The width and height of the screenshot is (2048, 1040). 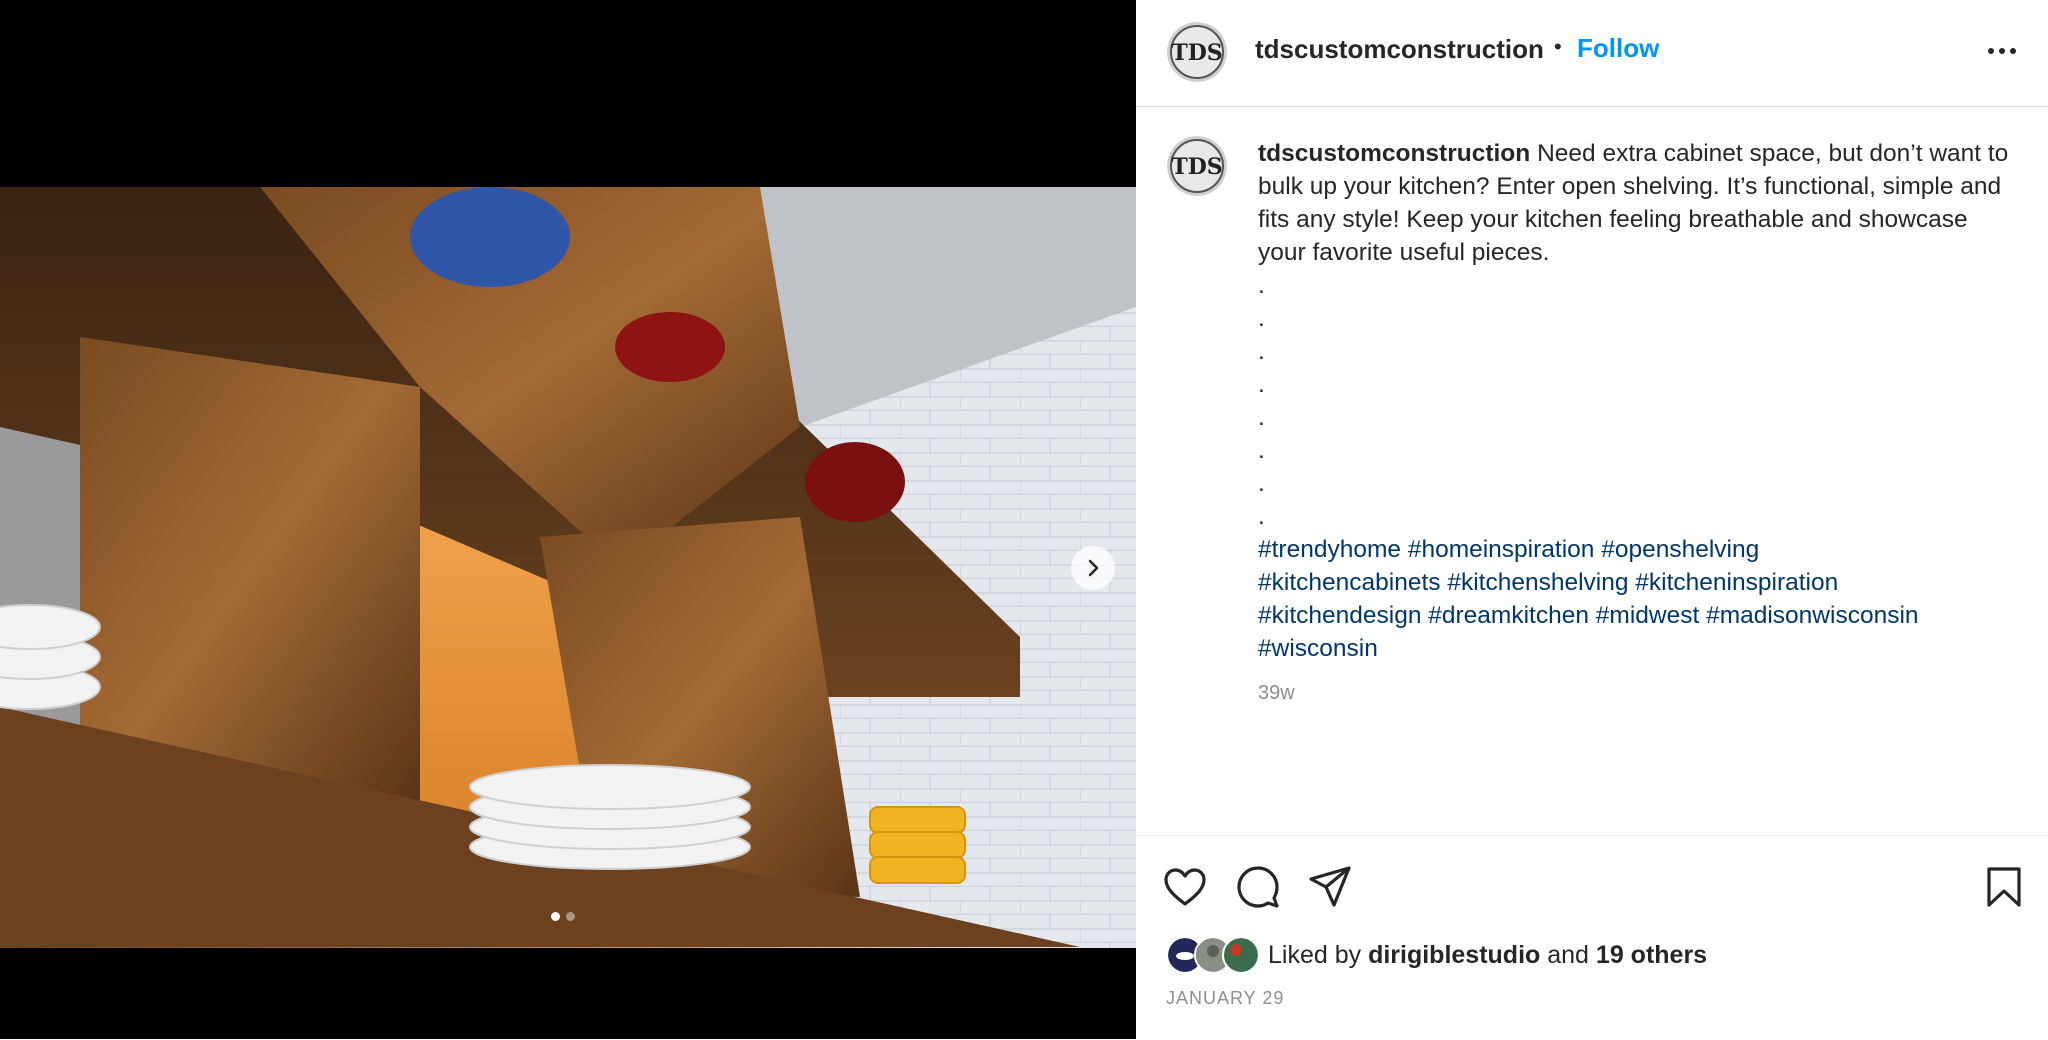 What do you see at coordinates (1399, 49) in the screenshot?
I see `post-username: tdscustomconstruction` at bounding box center [1399, 49].